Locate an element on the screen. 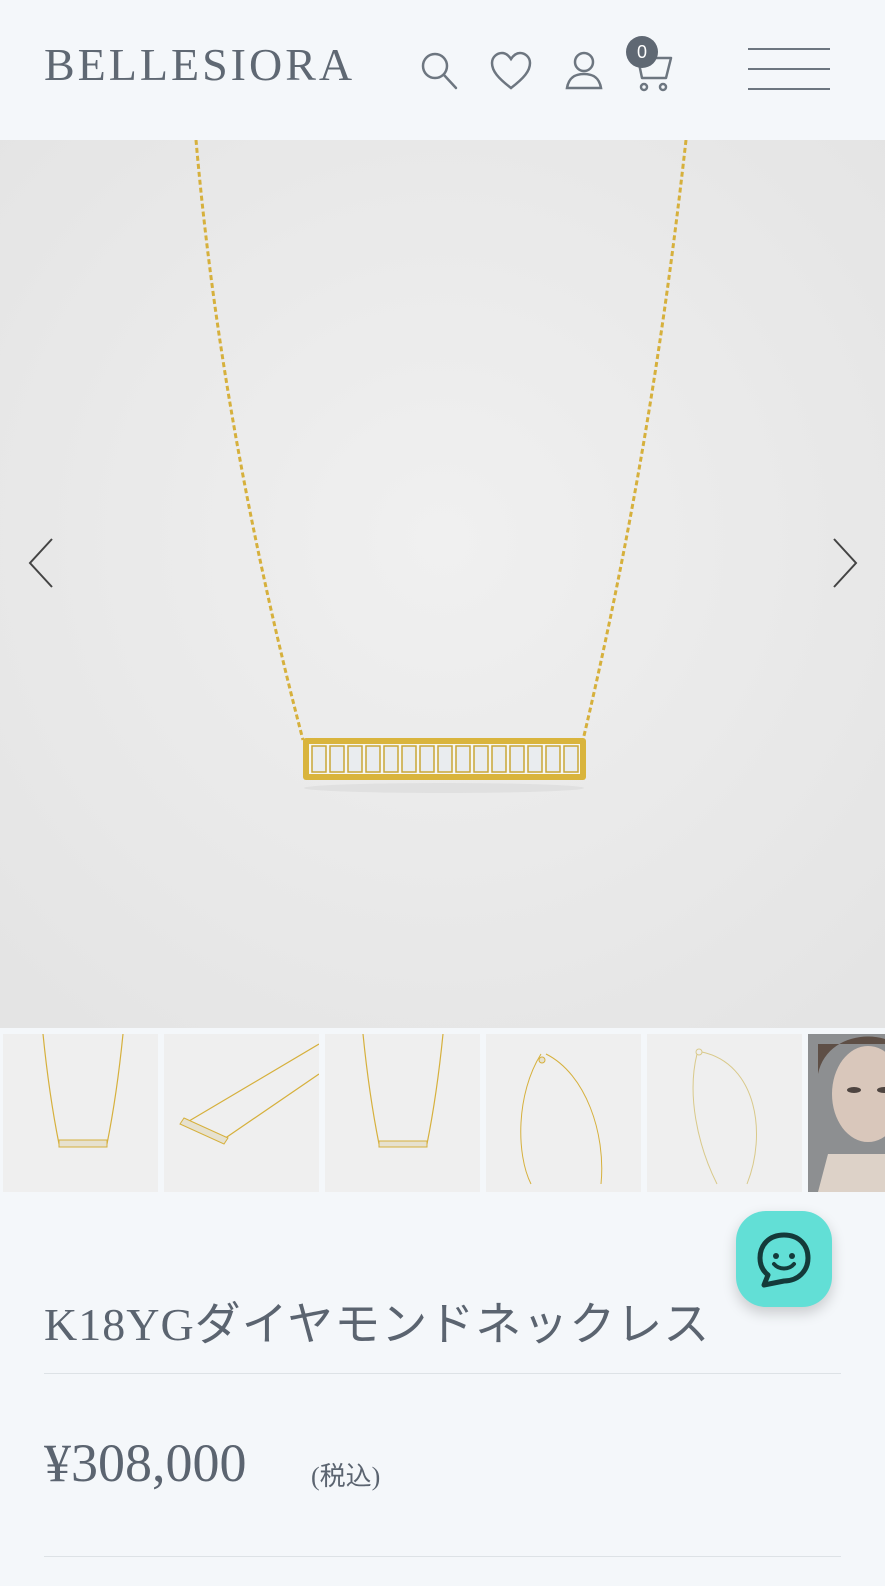 The width and height of the screenshot is (885, 1586). product-title: K18YGダイヤモンドネックレス is located at coordinates (377, 1324).